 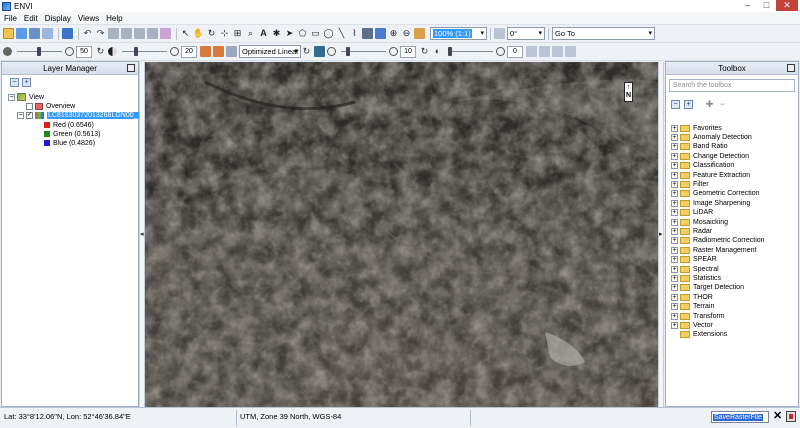 What do you see at coordinates (354, 33) in the screenshot?
I see `polyline-icon: ⌇` at bounding box center [354, 33].